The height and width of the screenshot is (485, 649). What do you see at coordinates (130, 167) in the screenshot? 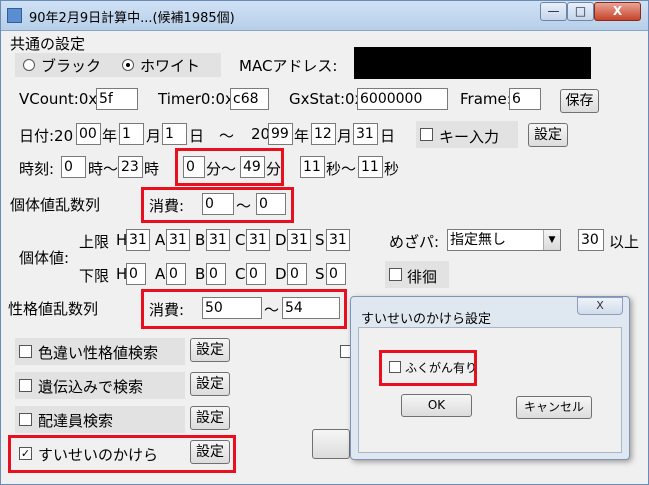
I see `hour-to-input: 23` at bounding box center [130, 167].